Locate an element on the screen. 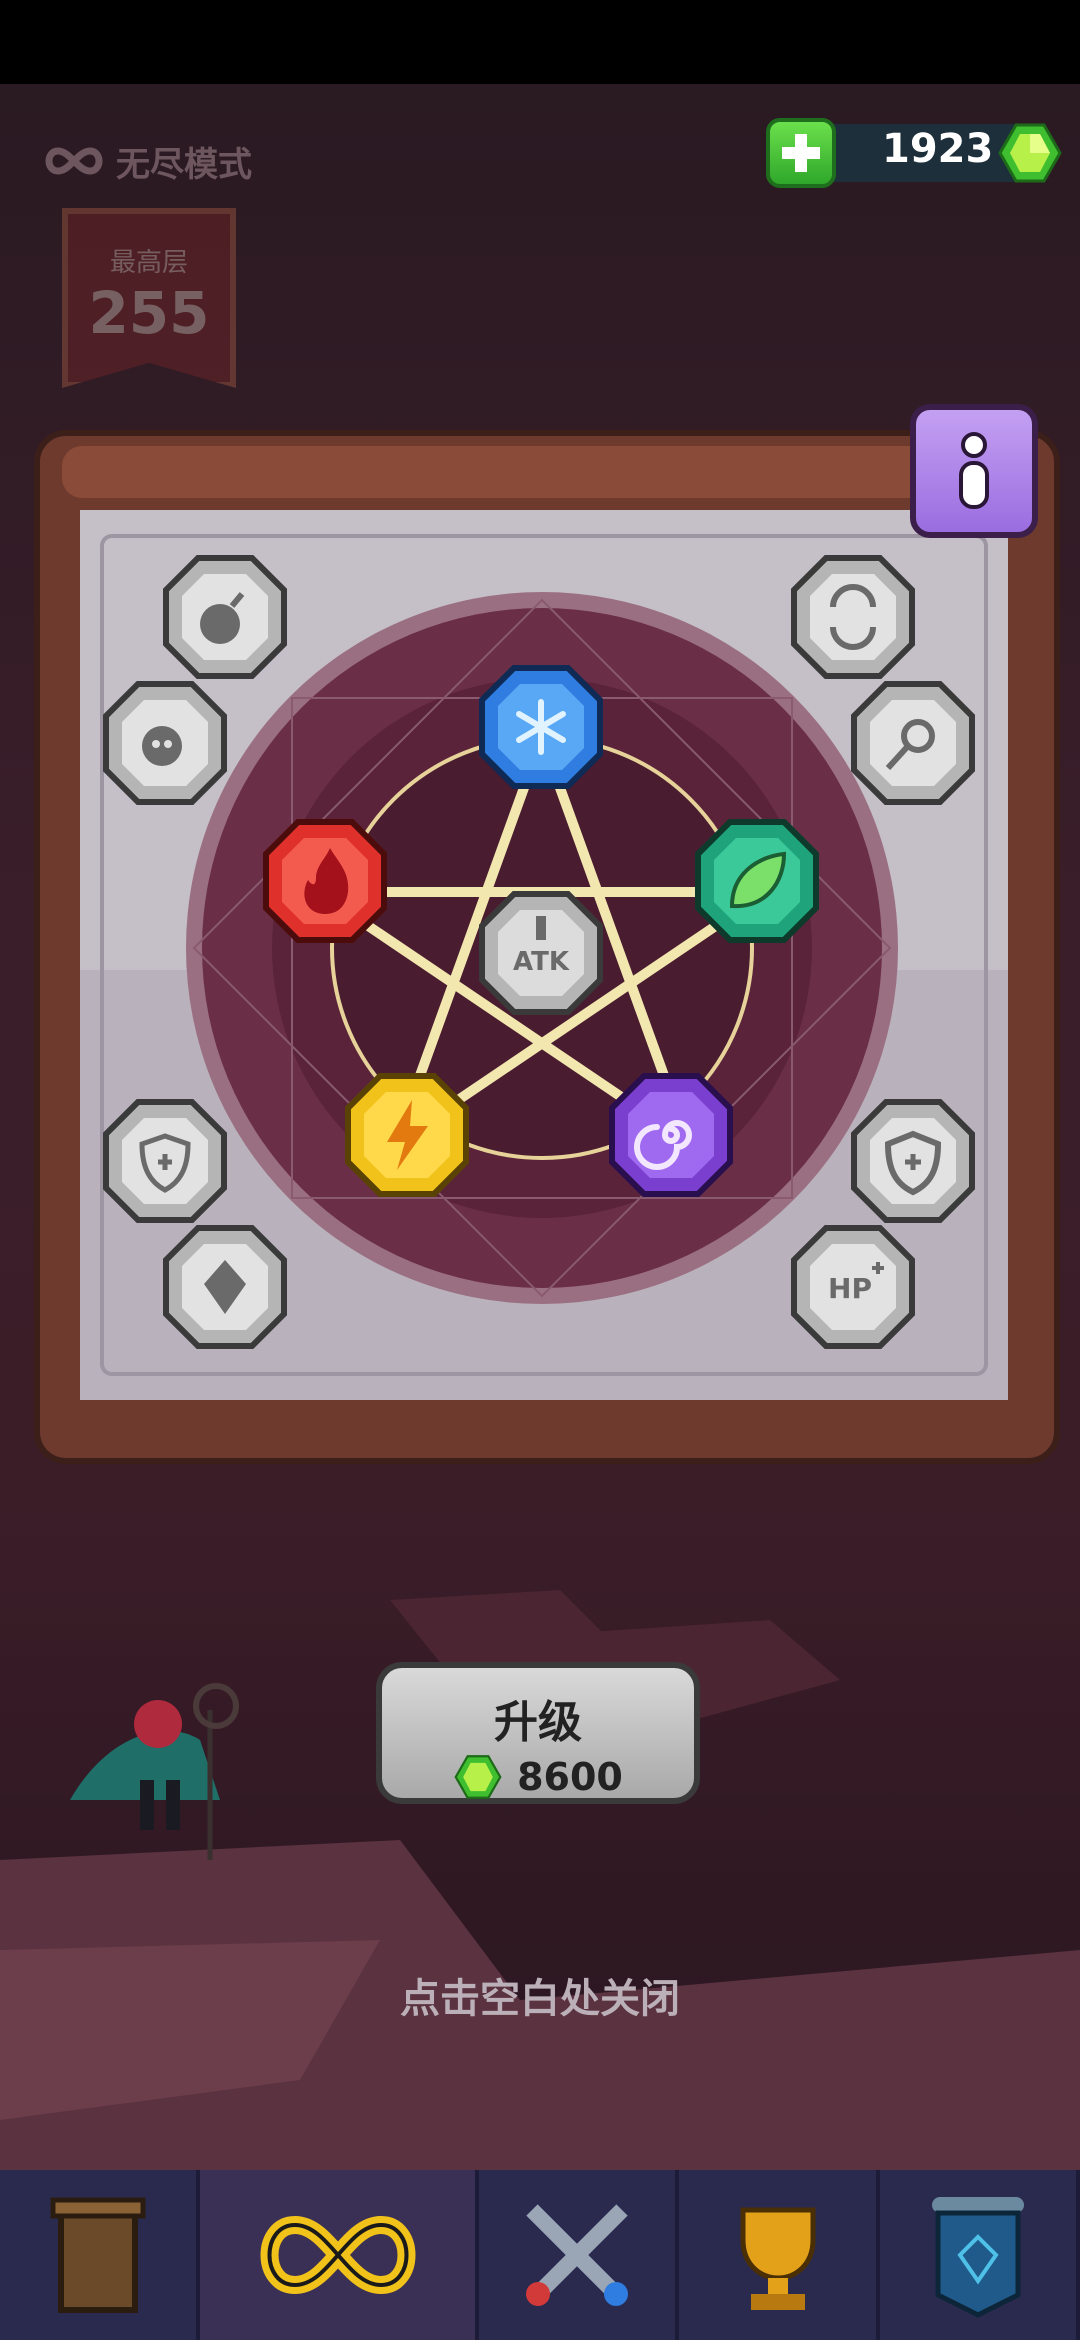  hp-icon: HP is located at coordinates (853, 1287).